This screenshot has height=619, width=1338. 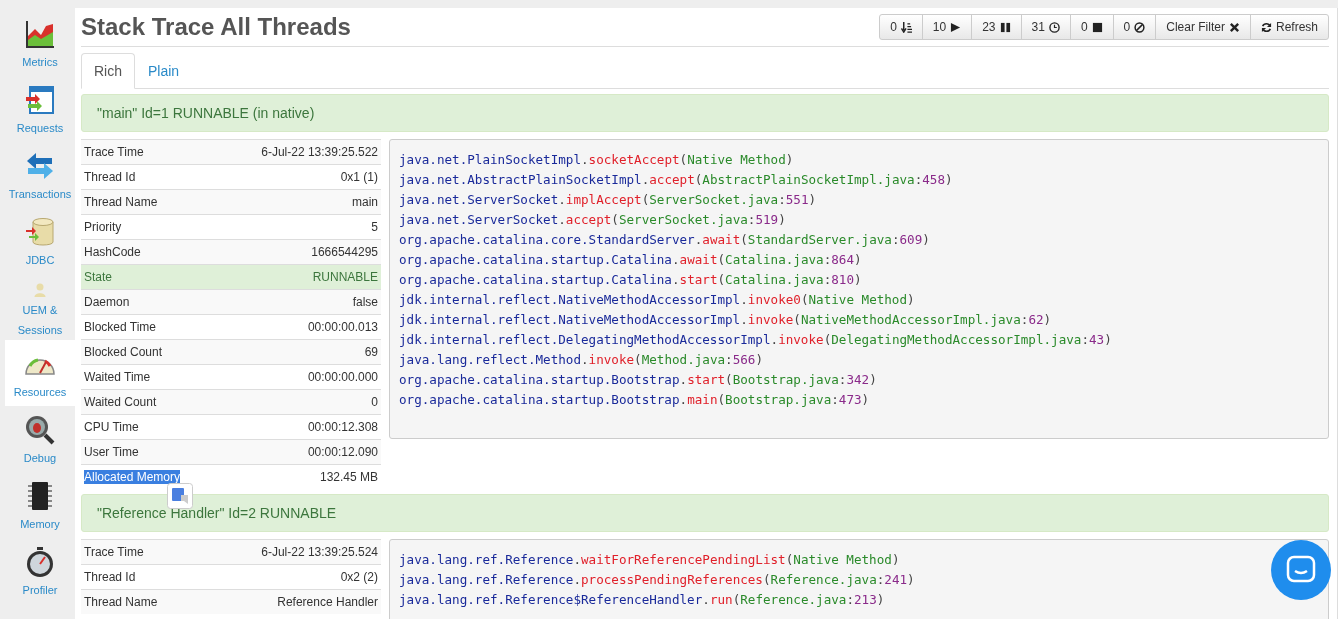 What do you see at coordinates (593, 220) in the screenshot?
I see `stack-frame-line: java.net.ServerSocket.accept(ServerSocket.java:519)` at bounding box center [593, 220].